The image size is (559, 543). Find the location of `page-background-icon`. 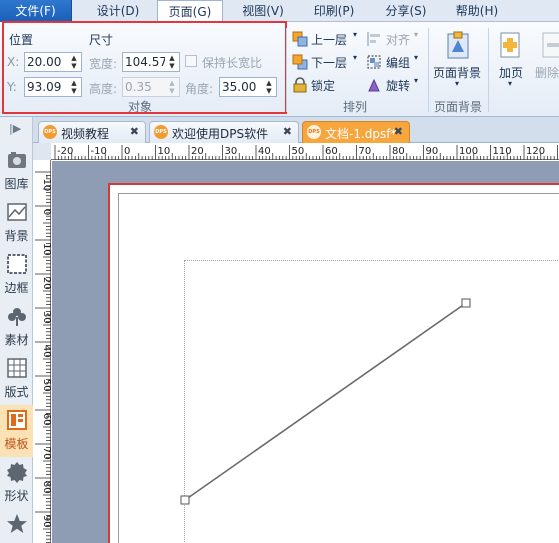

page-background-icon is located at coordinates (458, 45).